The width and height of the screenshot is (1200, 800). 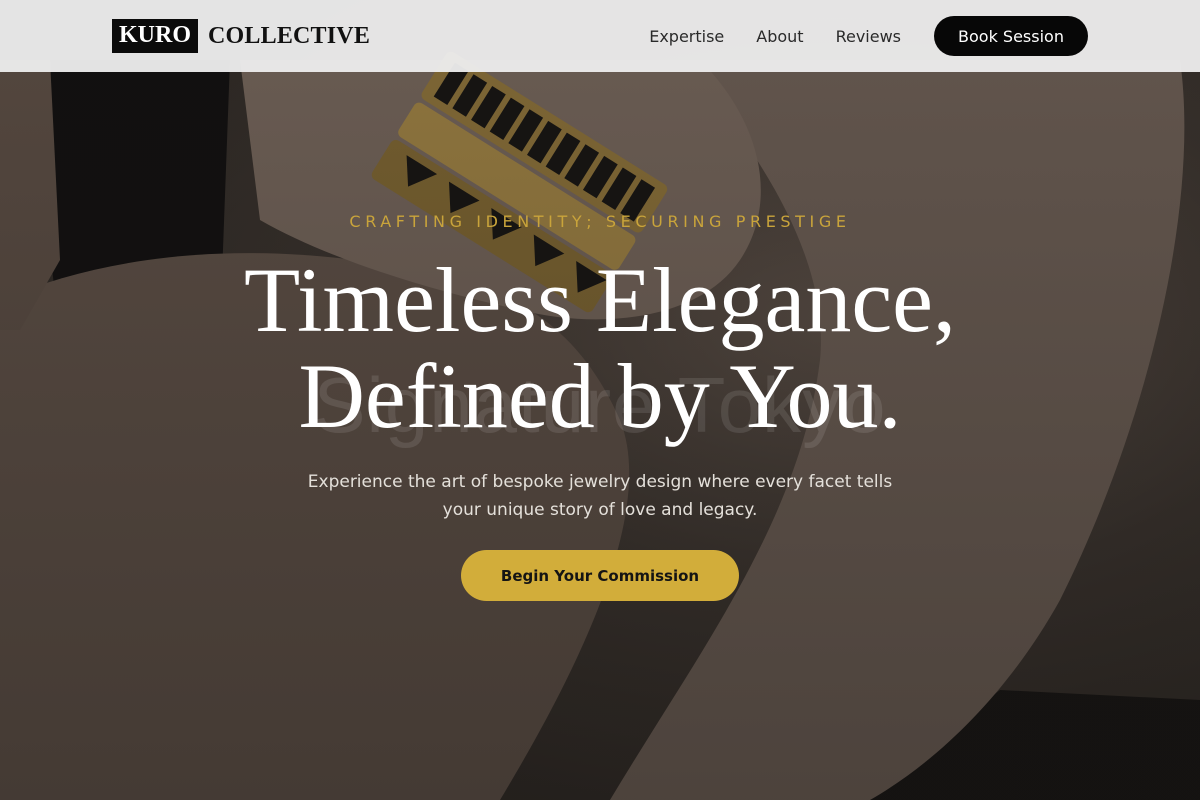 I want to click on hero-headline-line-2: Defined by You., so click(x=600, y=396).